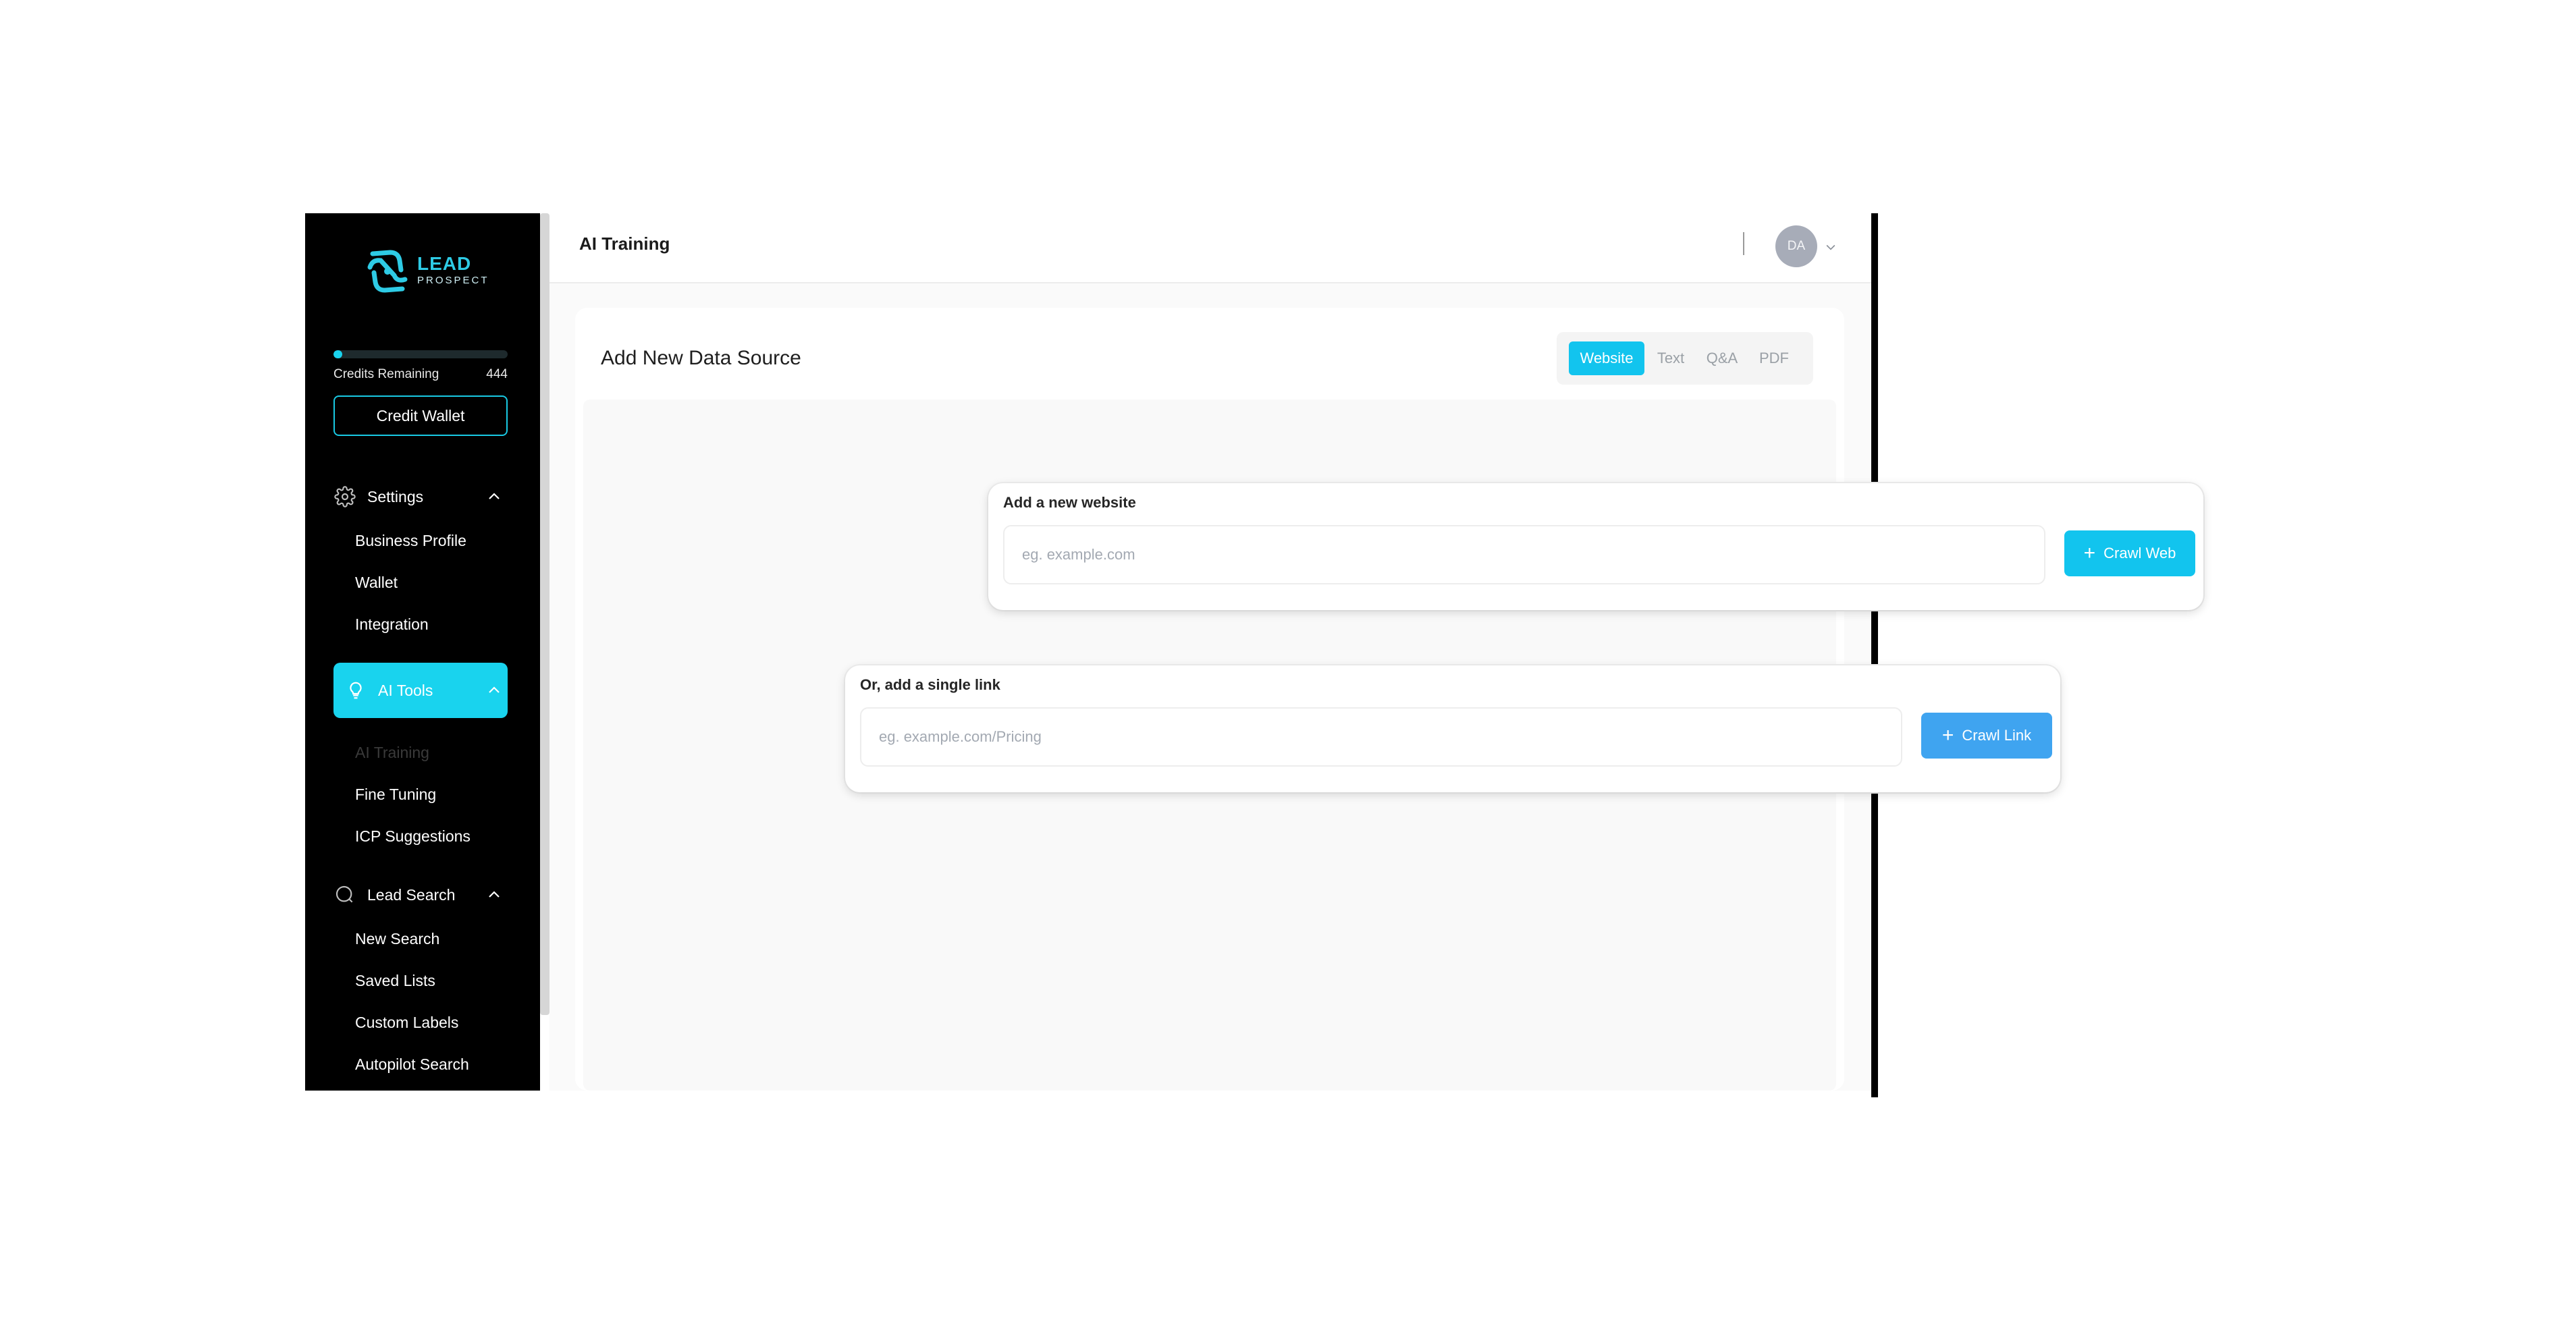 This screenshot has height=1318, width=2576. I want to click on crawl-link-button: + Crawl Link, so click(1986, 736).